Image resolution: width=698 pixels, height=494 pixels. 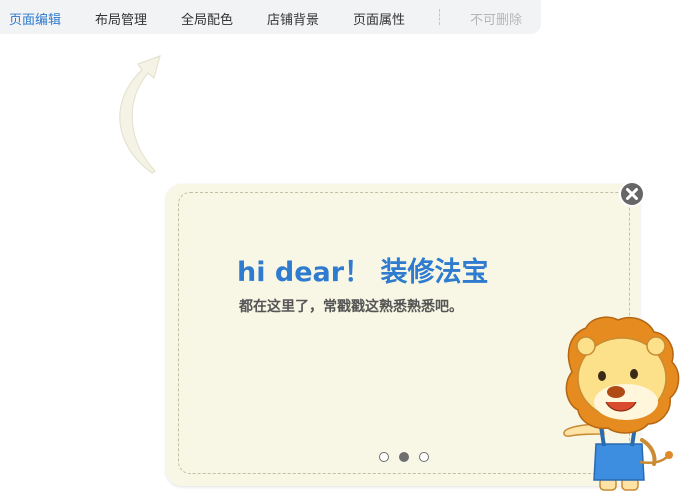 What do you see at coordinates (207, 18) in the screenshot?
I see `tab-global-colors: 全局配色` at bounding box center [207, 18].